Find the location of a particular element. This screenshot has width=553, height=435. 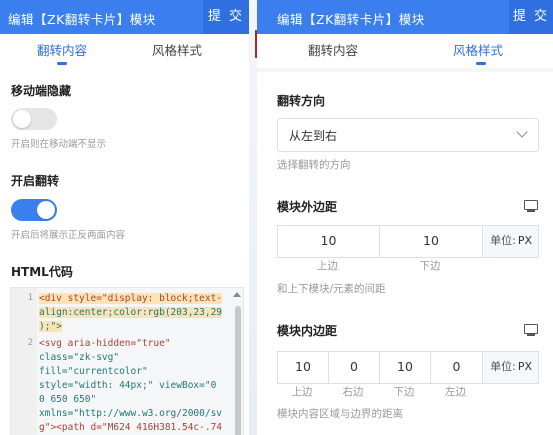

left-panel-title: 编辑【ZK翻转卡片】模块 is located at coordinates (82, 19).